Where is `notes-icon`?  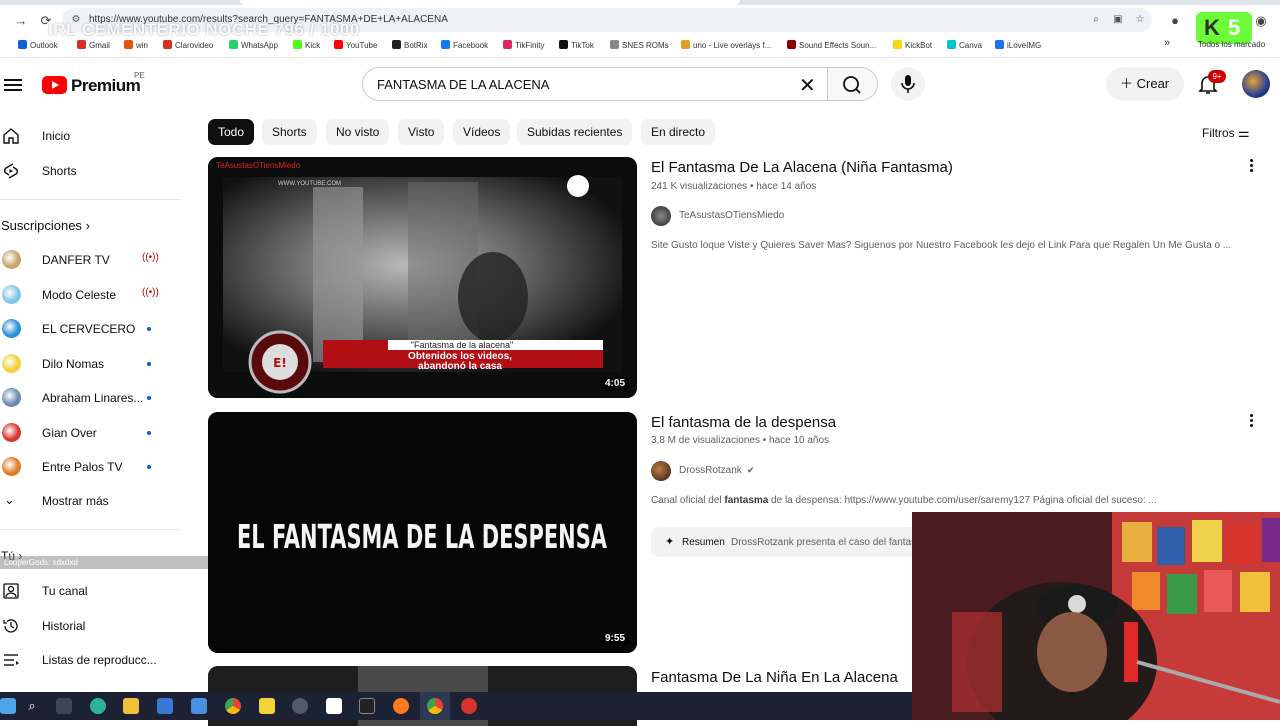
notes-icon is located at coordinates (267, 706).